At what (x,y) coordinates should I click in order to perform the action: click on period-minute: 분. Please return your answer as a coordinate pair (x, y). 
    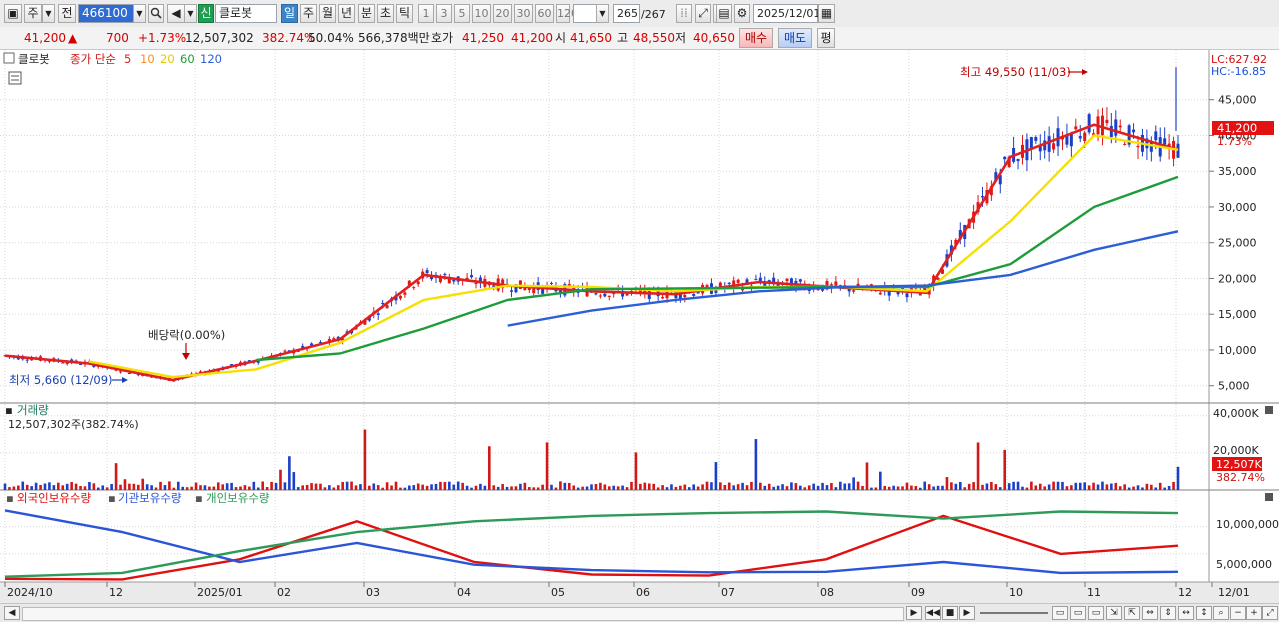
    Looking at the image, I should click on (366, 13).